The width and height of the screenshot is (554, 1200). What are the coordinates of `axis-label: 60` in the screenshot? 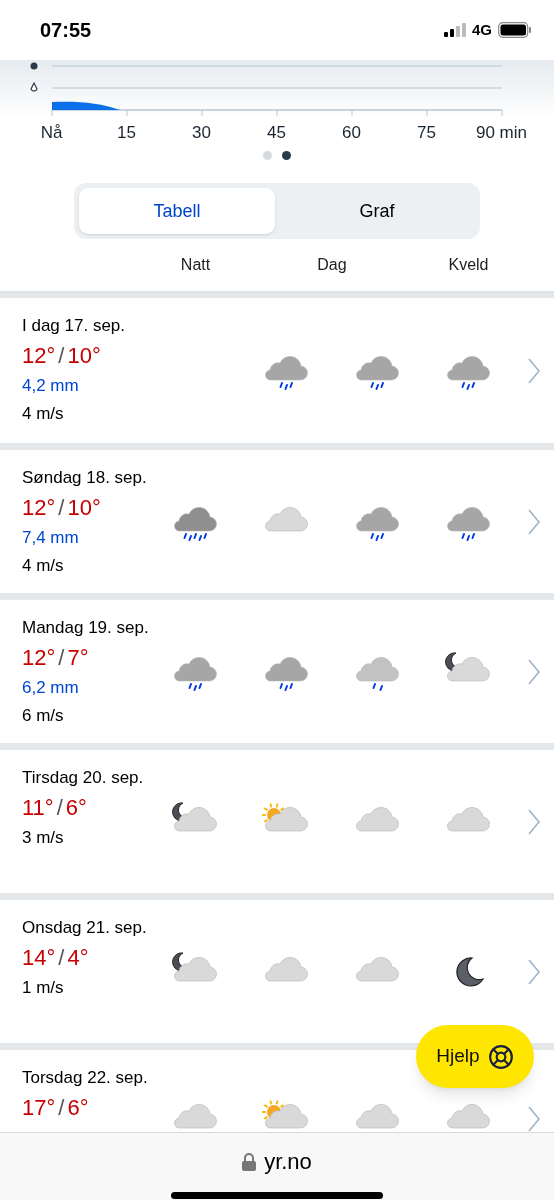 It's located at (351, 133).